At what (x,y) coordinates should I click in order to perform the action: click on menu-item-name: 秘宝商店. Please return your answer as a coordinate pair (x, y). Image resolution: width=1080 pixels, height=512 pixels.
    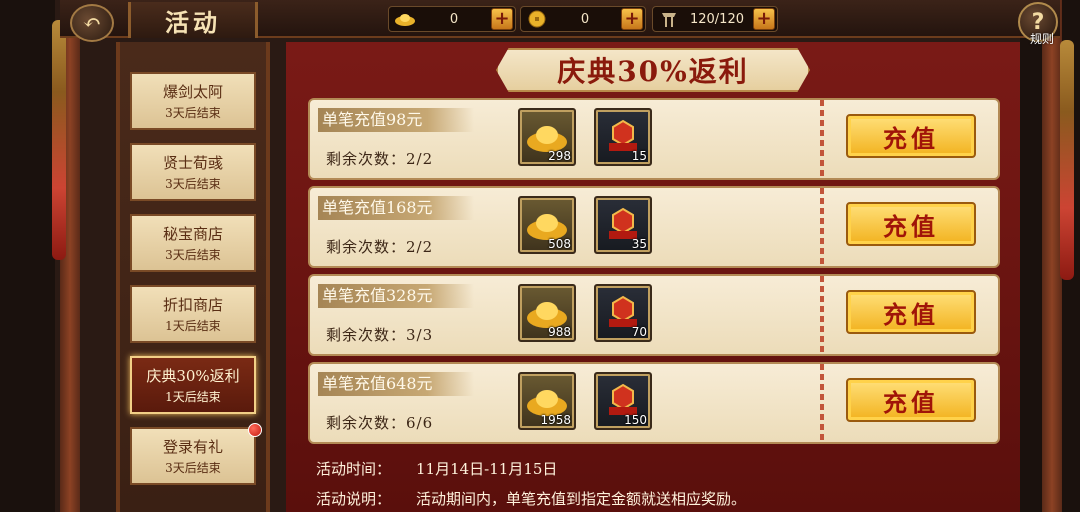
    Looking at the image, I should click on (192, 234).